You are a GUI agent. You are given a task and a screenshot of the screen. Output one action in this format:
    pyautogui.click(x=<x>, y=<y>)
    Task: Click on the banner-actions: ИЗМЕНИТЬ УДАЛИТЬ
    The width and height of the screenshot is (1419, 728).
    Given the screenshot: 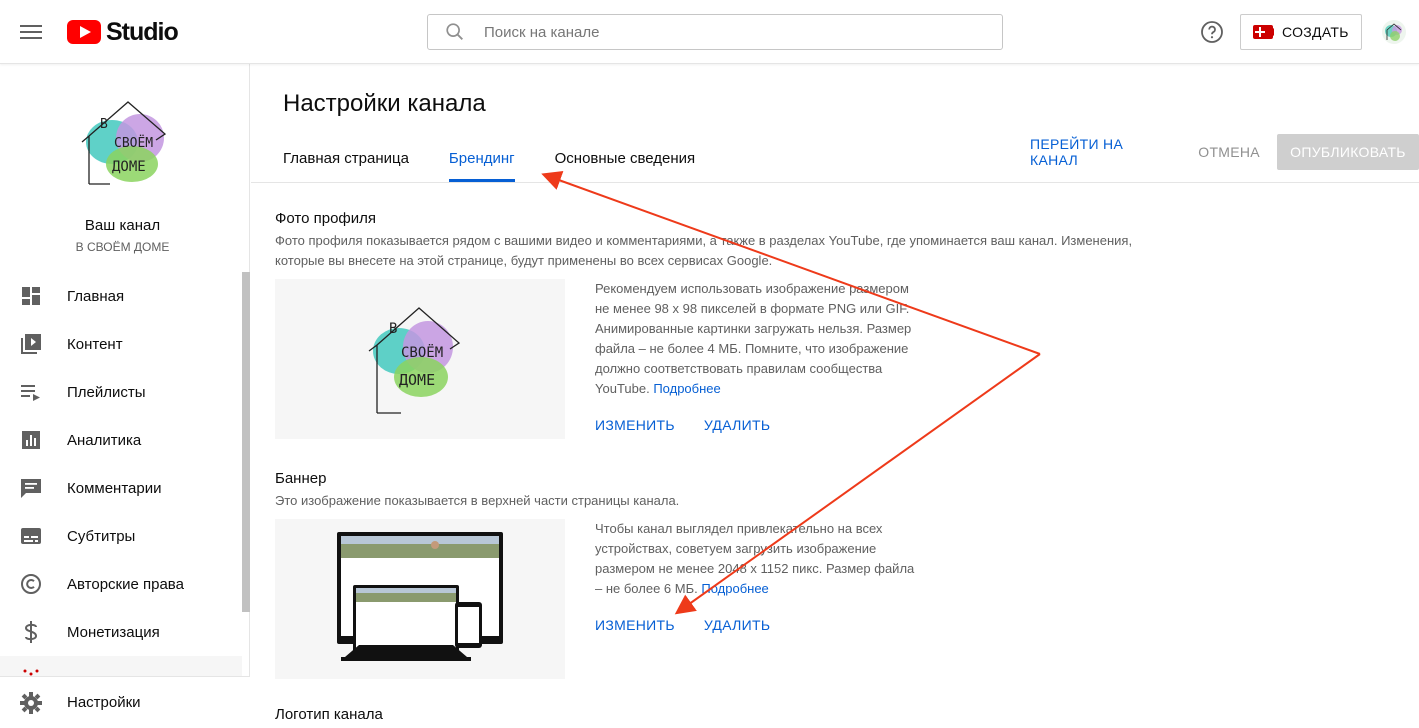 What is the action you would take?
    pyautogui.click(x=697, y=625)
    